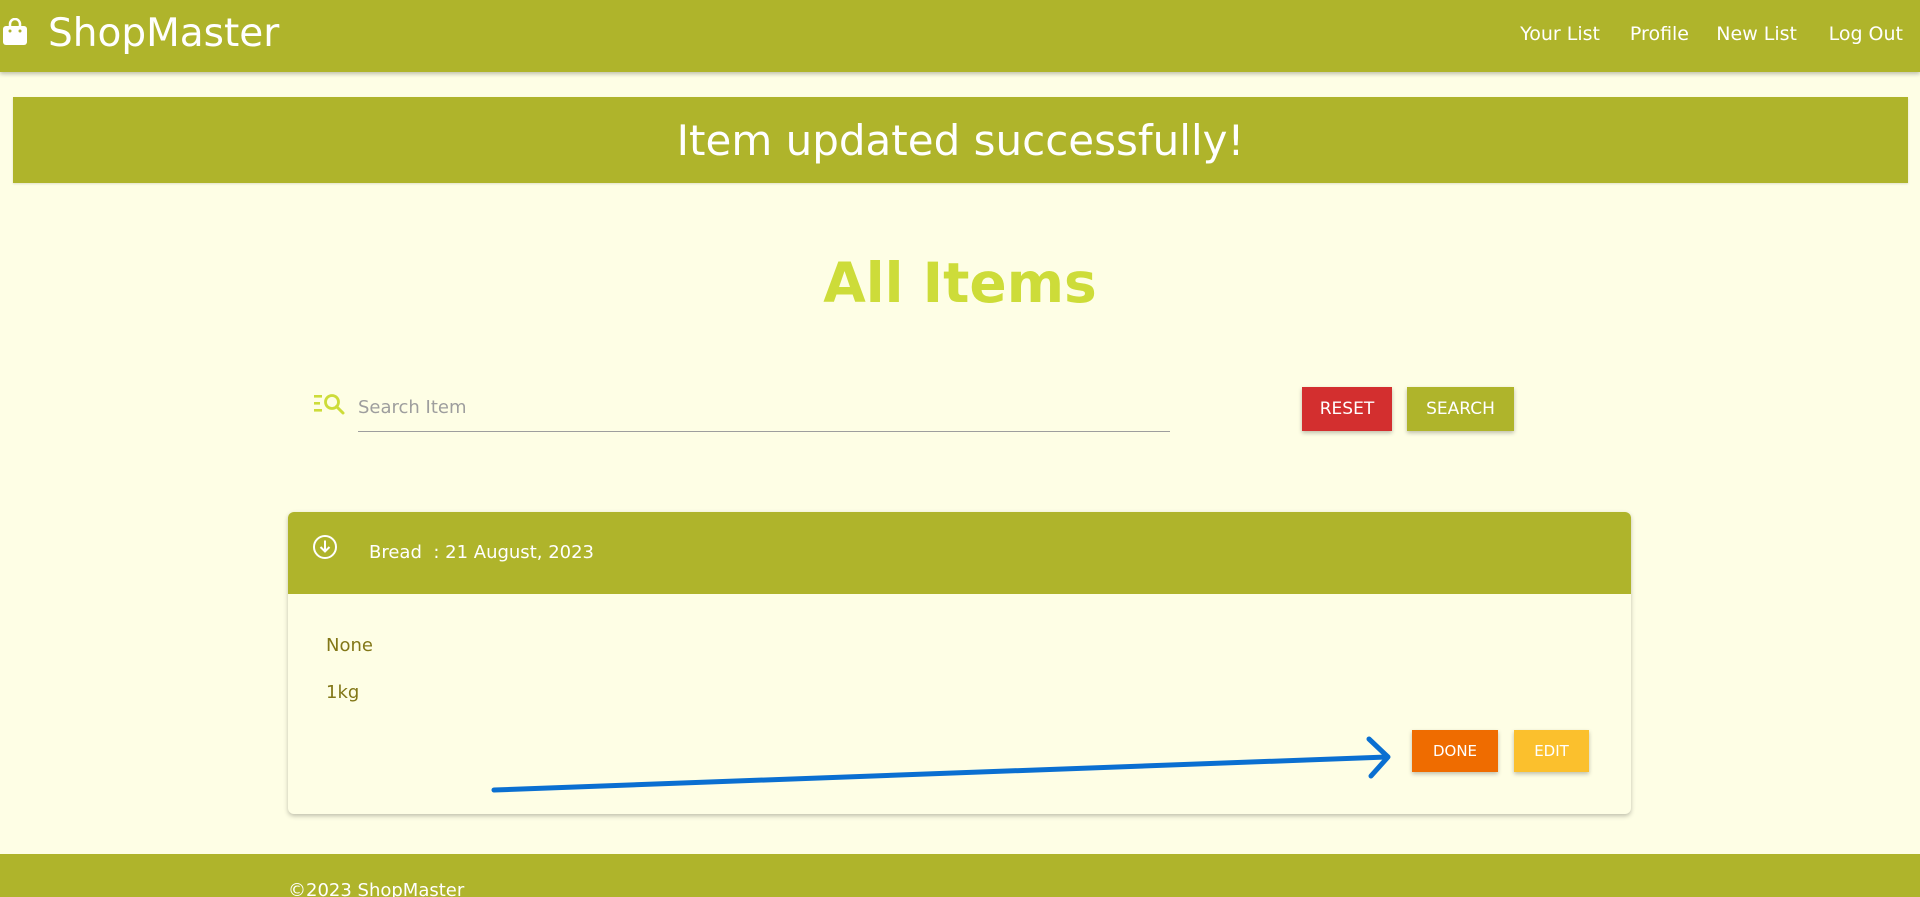  I want to click on circle-arrow-down-icon, so click(325, 547).